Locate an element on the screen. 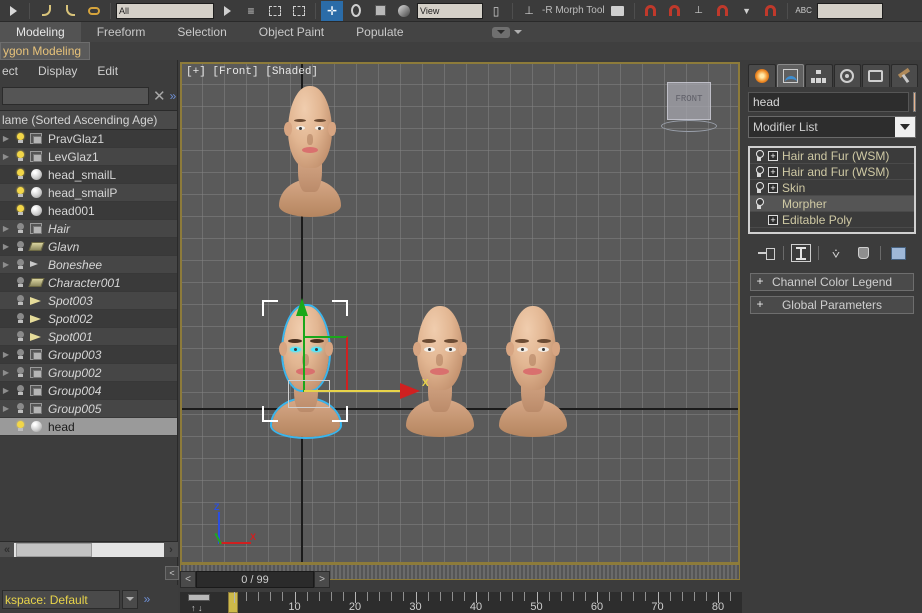 This screenshot has width=922, height=613. viewcube-compass-ring is located at coordinates (689, 126).